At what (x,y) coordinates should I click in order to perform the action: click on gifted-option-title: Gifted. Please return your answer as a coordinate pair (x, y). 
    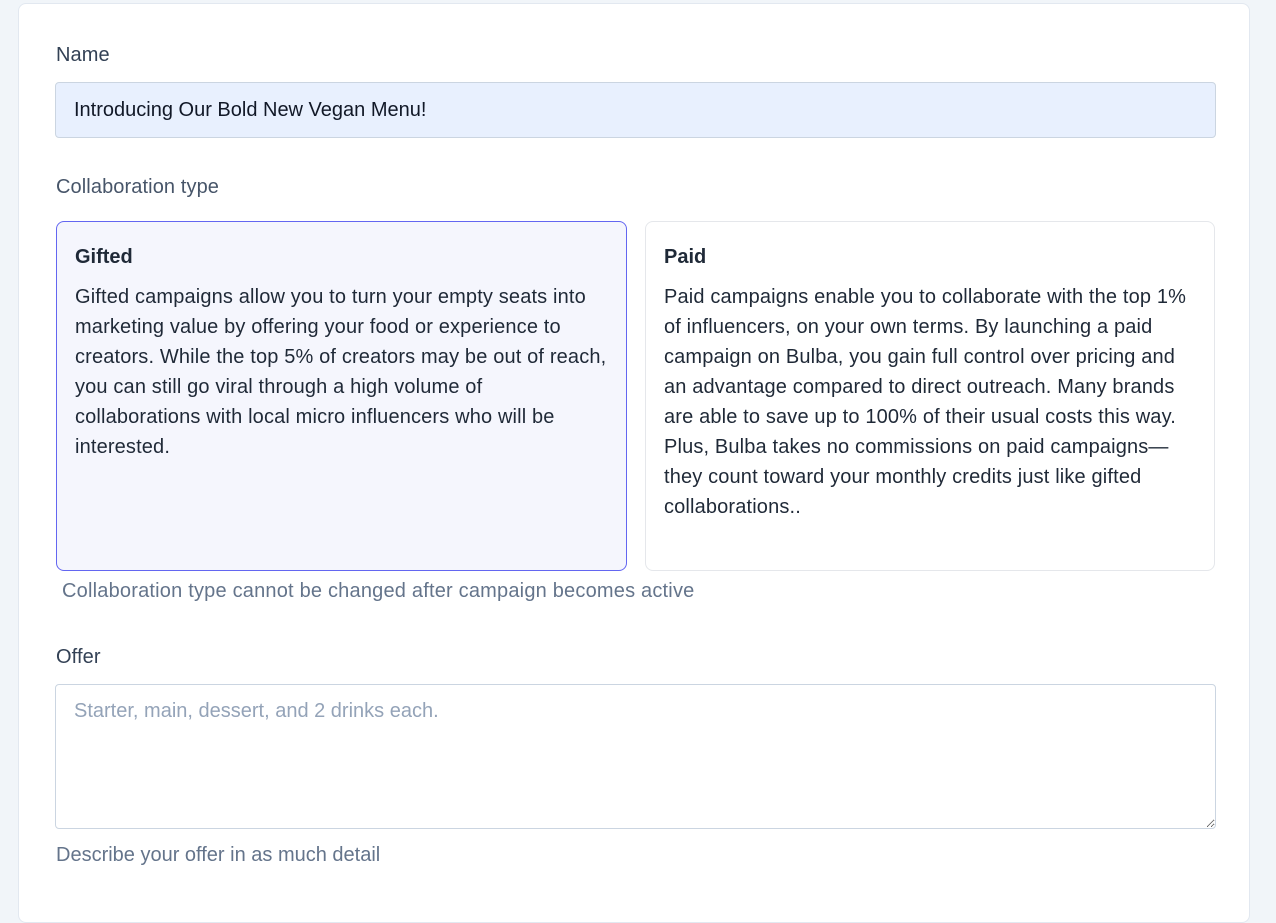
    Looking at the image, I should click on (104, 257).